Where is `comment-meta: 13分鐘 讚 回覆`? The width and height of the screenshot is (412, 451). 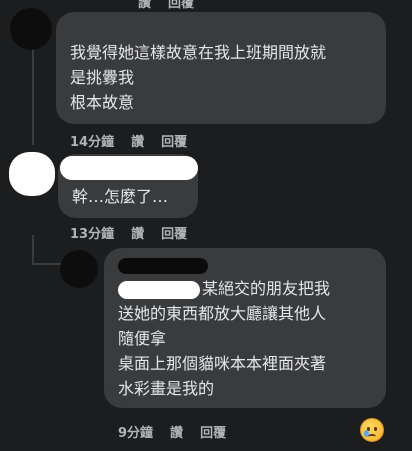
comment-meta: 13分鐘 讚 回覆 is located at coordinates (128, 232).